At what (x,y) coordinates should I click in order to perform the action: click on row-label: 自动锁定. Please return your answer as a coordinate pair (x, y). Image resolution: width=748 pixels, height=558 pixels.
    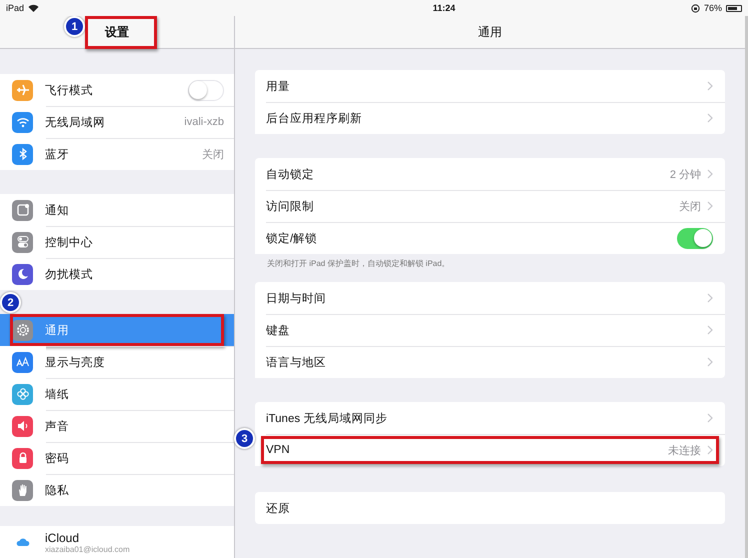
    Looking at the image, I should click on (290, 175).